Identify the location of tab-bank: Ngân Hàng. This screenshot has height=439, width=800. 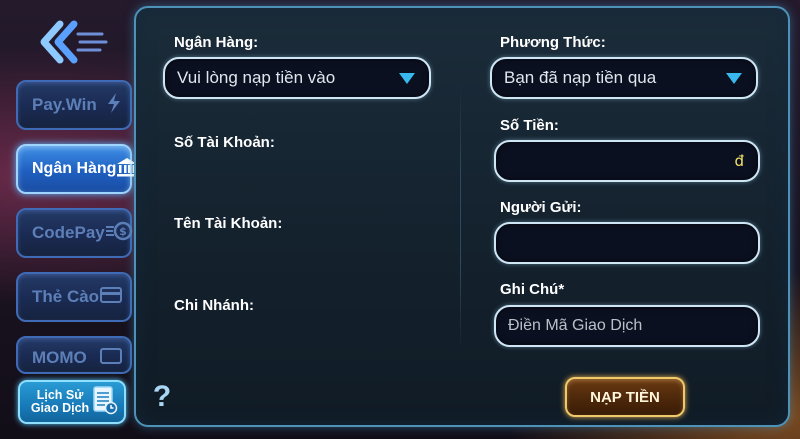
(77, 169).